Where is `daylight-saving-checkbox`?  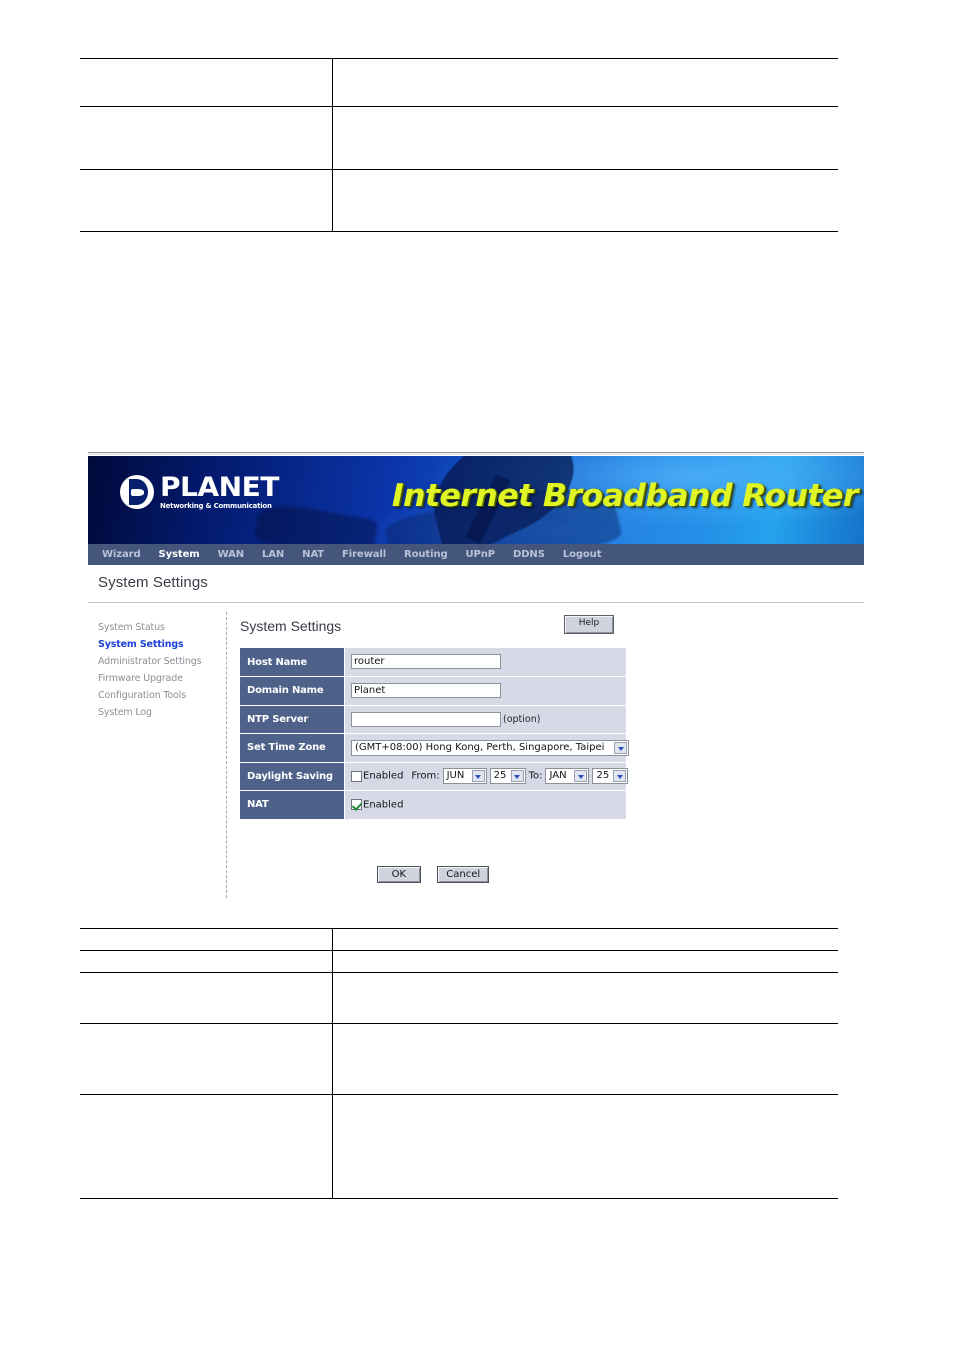
daylight-saving-checkbox is located at coordinates (356, 776).